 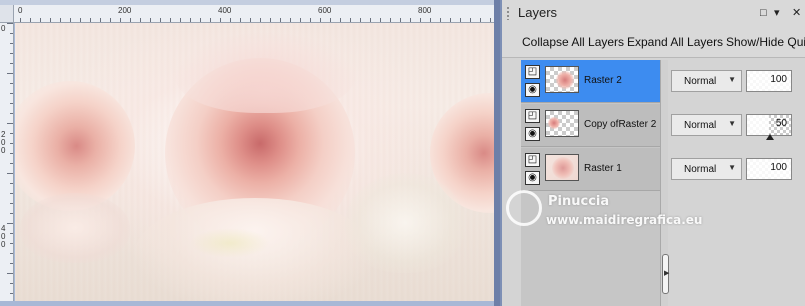 What do you see at coordinates (538, 12) in the screenshot?
I see `panel-title: Layers` at bounding box center [538, 12].